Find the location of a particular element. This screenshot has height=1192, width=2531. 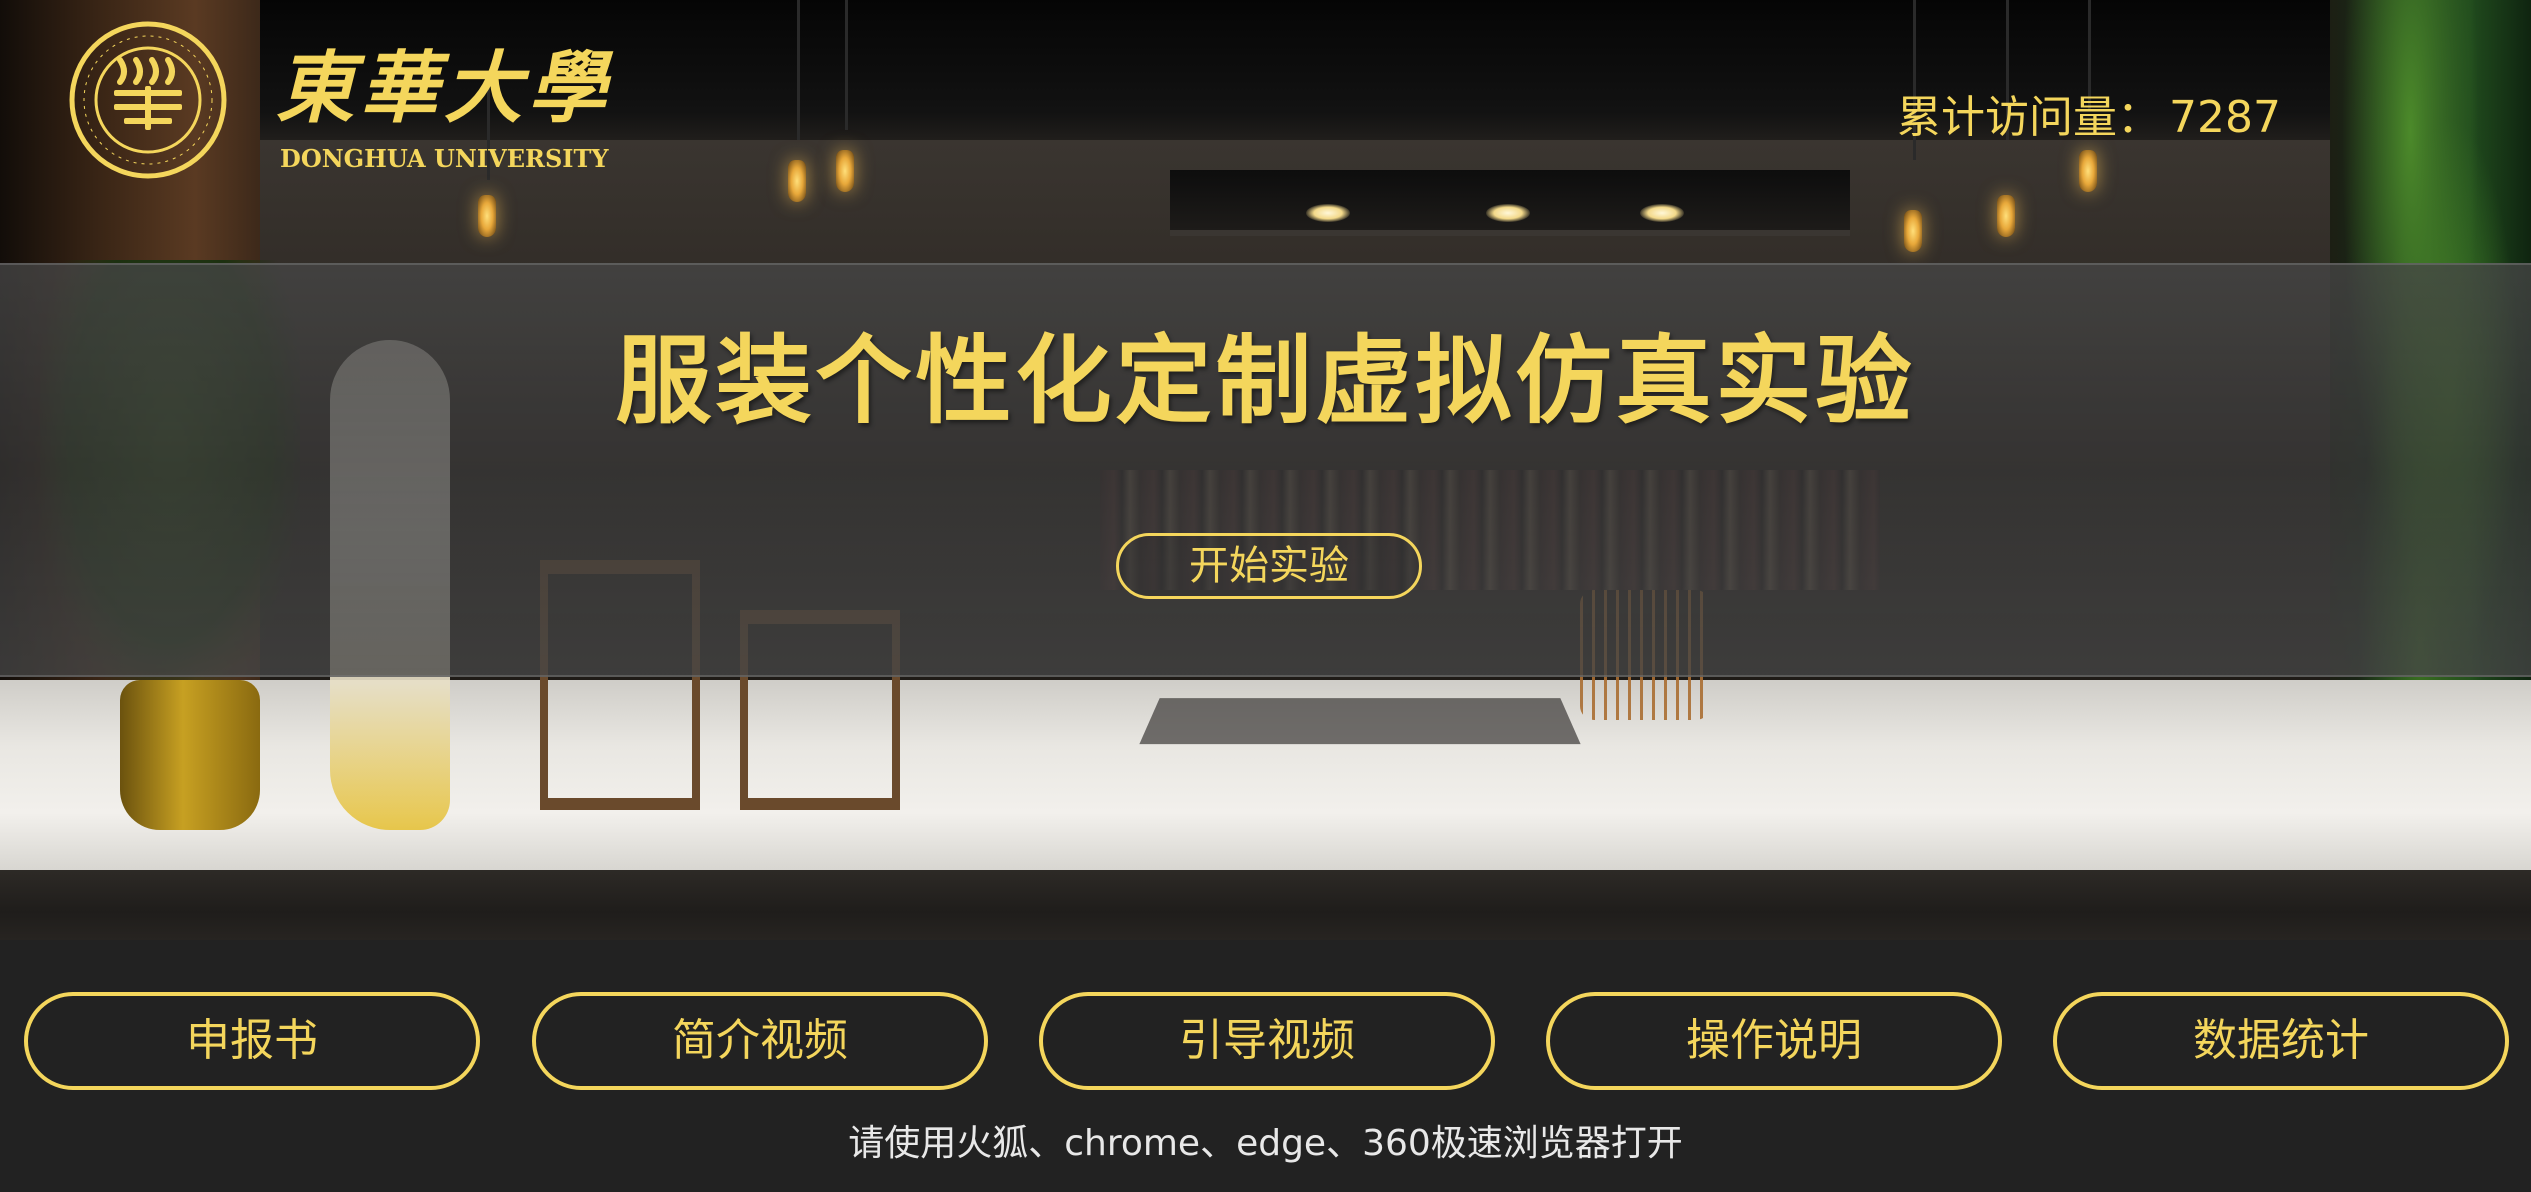

logo-name-chinese: 東華大學 is located at coordinates (444, 88).